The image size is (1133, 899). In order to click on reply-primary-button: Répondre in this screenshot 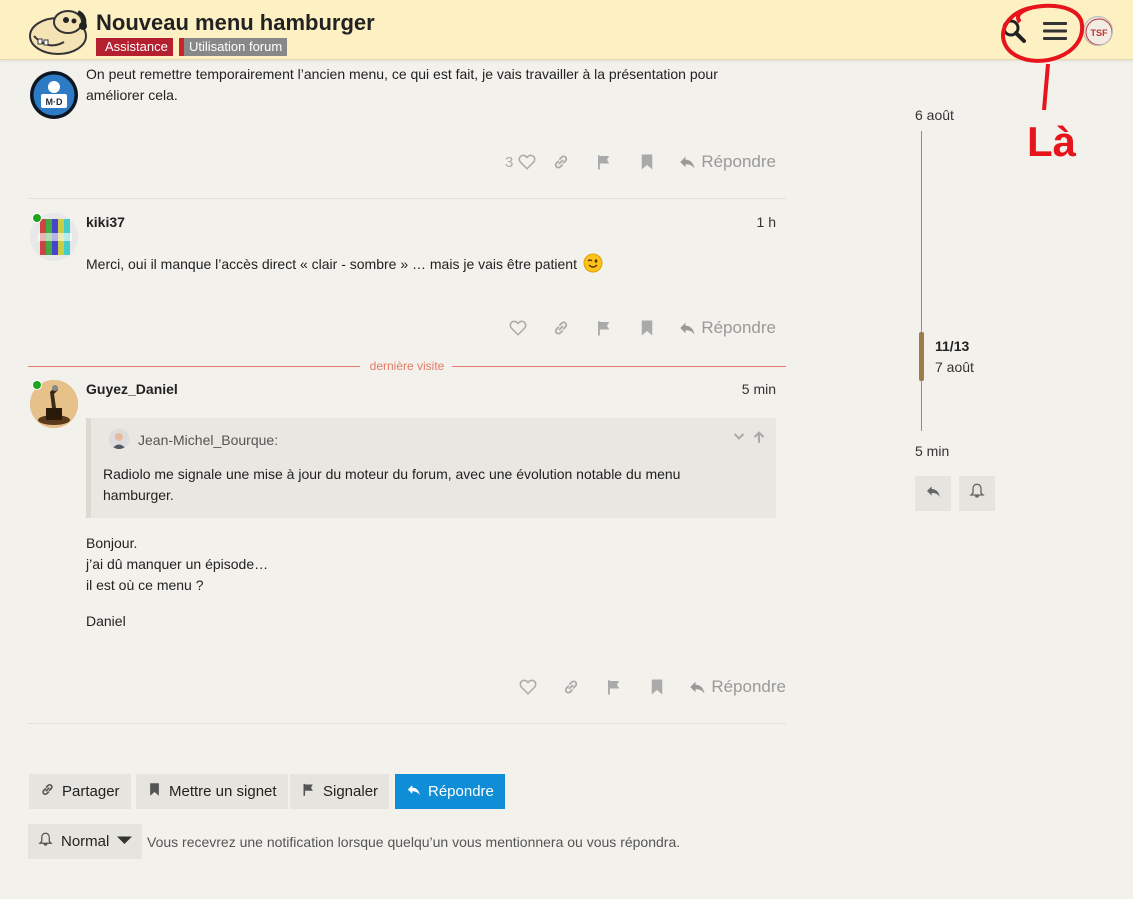, I will do `click(450, 791)`.